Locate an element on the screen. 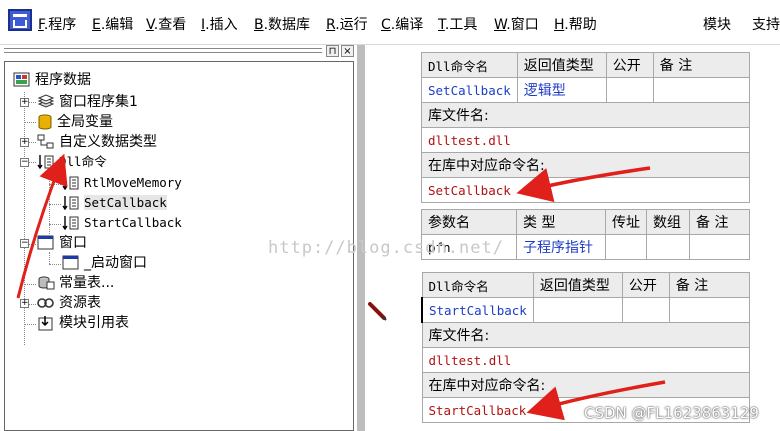 The height and width of the screenshot is (431, 780). csdn-credit: CSDN @FL1623863129 is located at coordinates (671, 413).